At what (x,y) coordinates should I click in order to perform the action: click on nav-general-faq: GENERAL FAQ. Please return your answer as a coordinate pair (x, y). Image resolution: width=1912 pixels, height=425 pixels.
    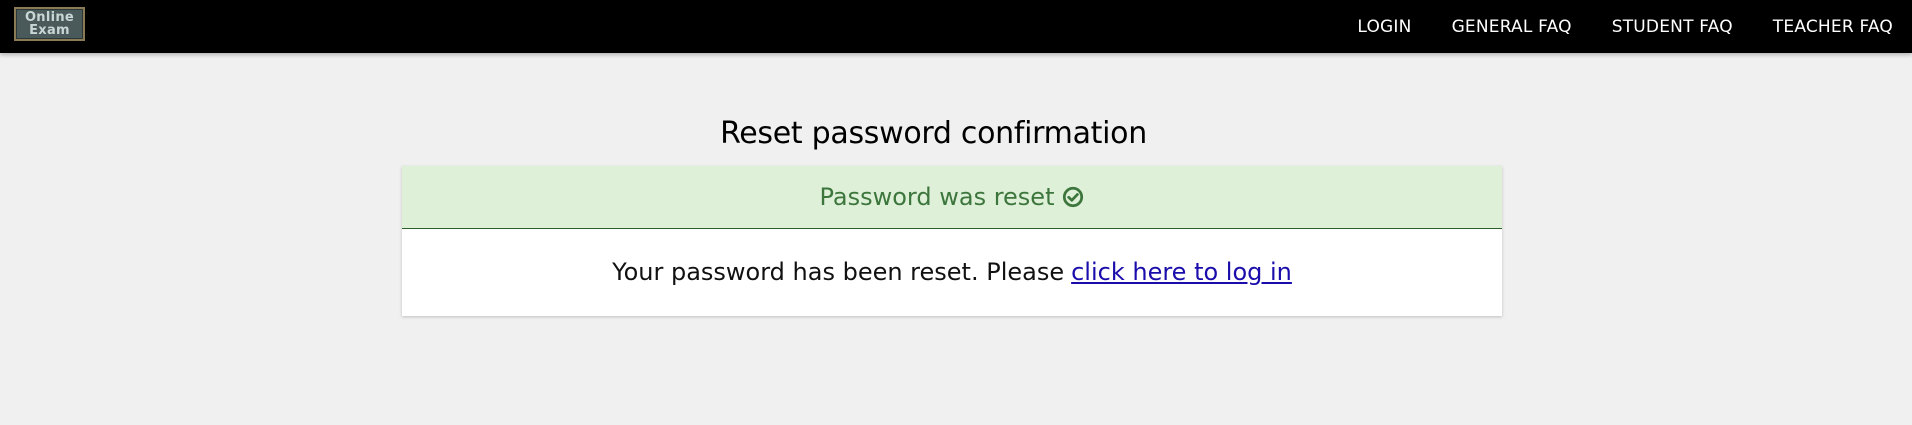
    Looking at the image, I should click on (1512, 27).